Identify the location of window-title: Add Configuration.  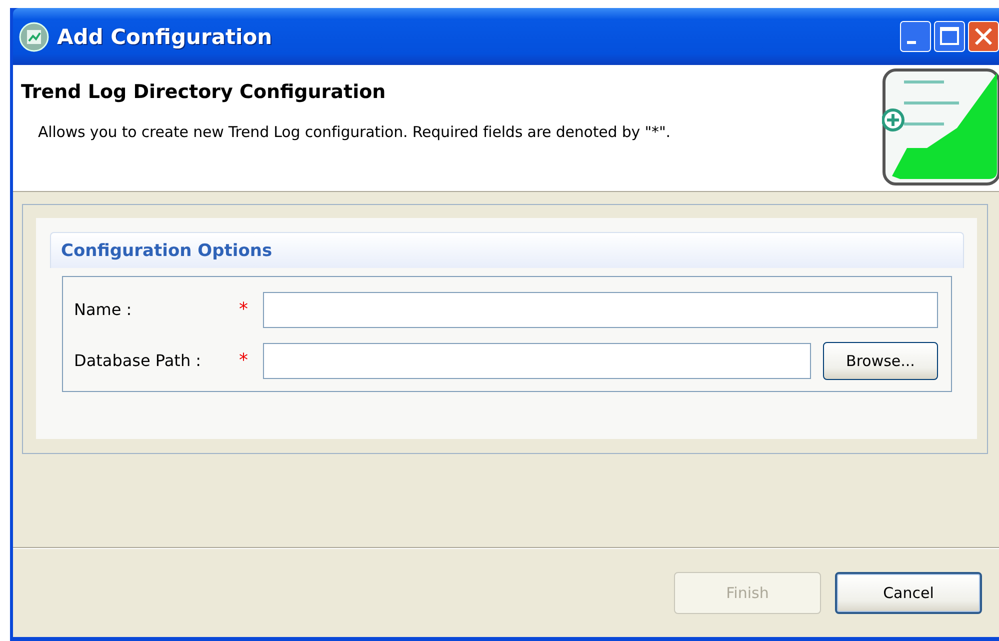
(165, 36).